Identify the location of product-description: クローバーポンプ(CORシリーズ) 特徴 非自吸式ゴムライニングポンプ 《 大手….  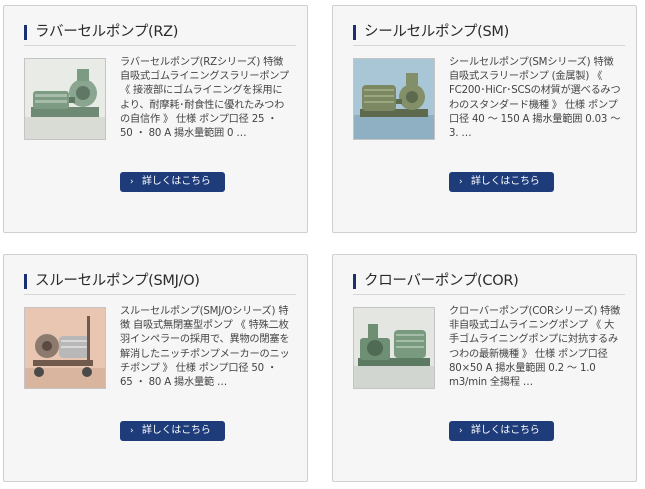
(535, 347).